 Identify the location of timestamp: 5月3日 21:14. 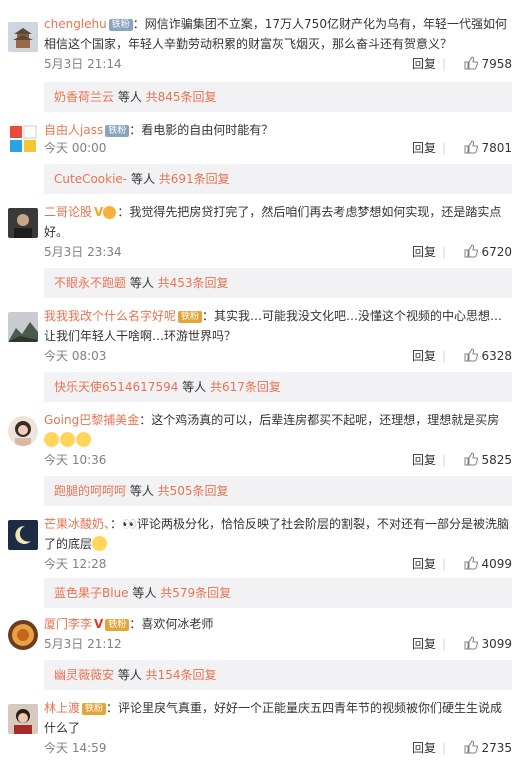
(83, 64).